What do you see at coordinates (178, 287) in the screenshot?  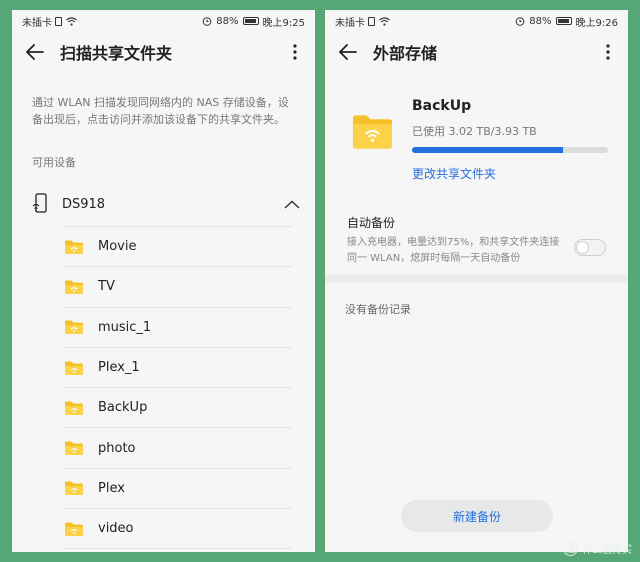 I see `folder-item: TV` at bounding box center [178, 287].